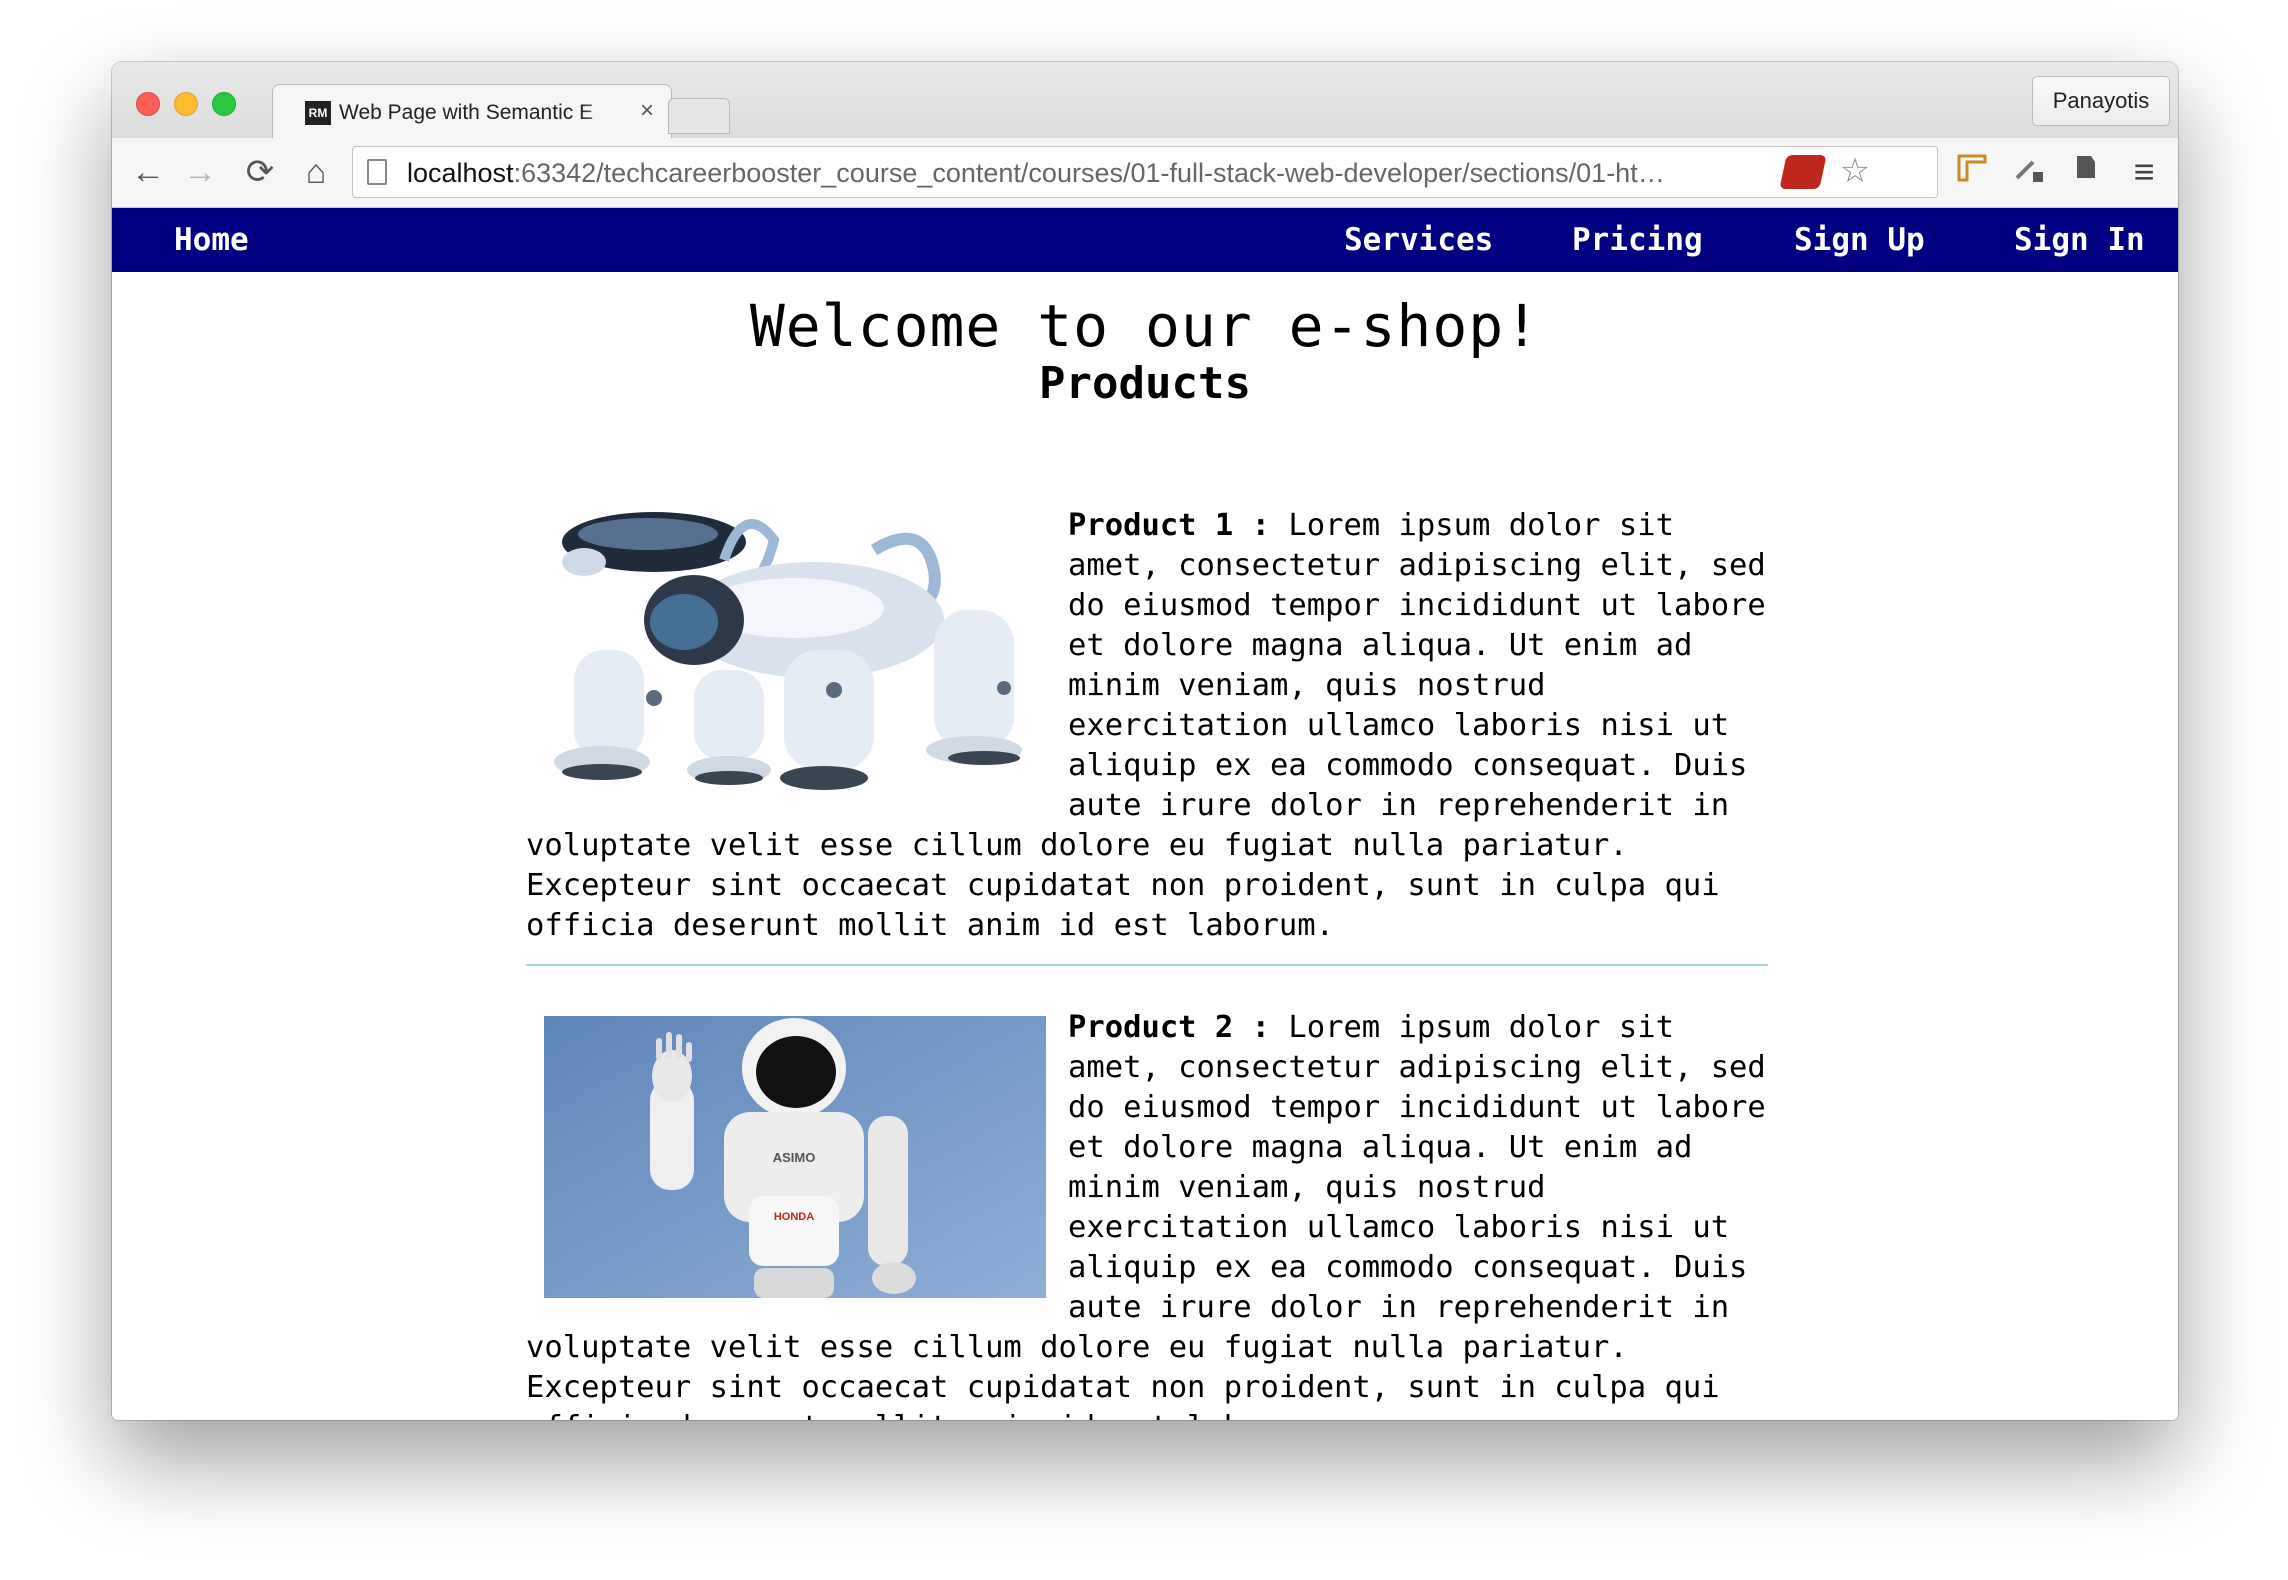 This screenshot has width=2288, height=1580. Describe the element at coordinates (2101, 101) in the screenshot. I see `profile-button: Panayotis` at that location.